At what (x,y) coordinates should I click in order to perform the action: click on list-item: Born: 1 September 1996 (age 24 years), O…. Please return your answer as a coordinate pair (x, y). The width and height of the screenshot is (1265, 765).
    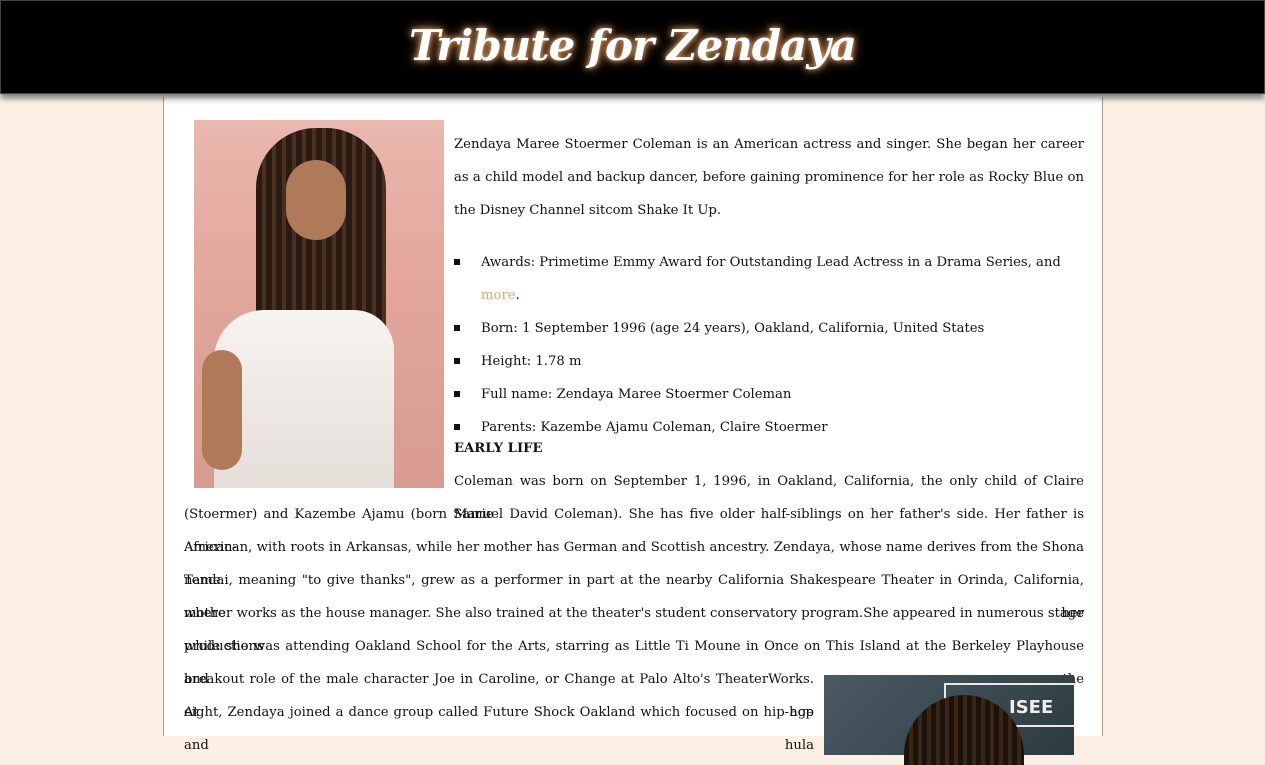
    Looking at the image, I should click on (769, 328).